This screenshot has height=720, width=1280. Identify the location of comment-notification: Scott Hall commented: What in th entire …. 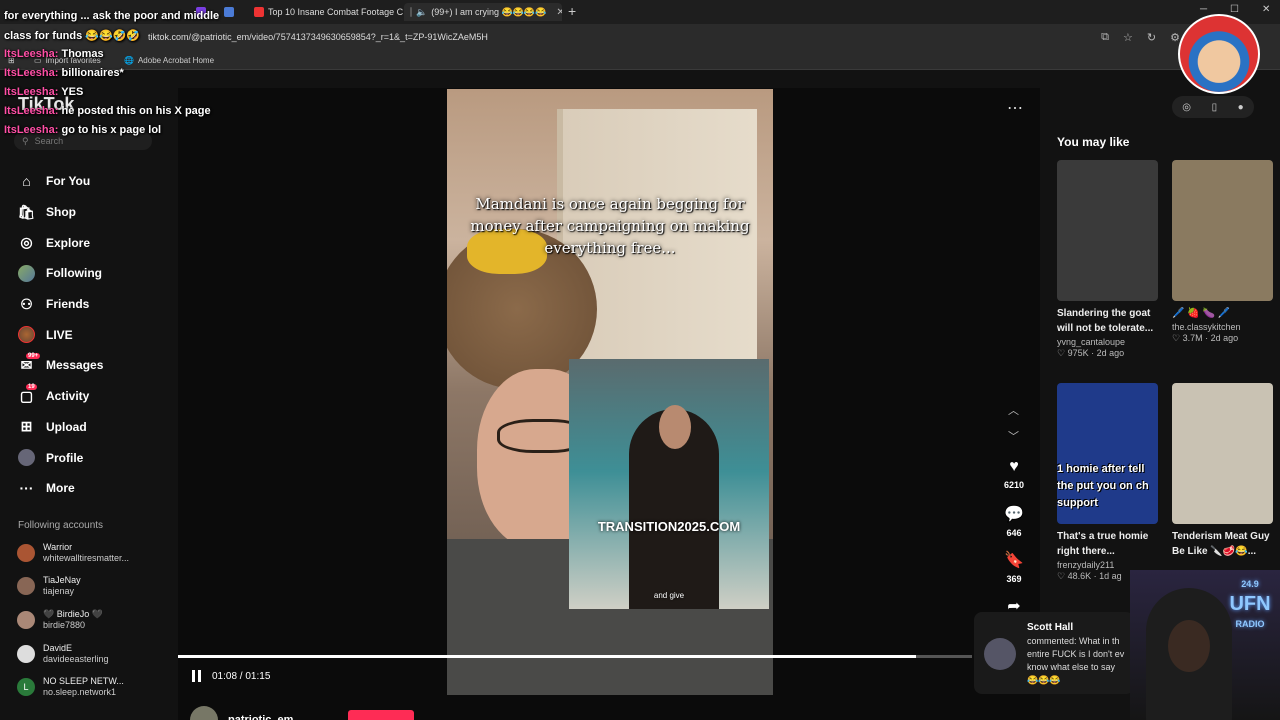
(1054, 653).